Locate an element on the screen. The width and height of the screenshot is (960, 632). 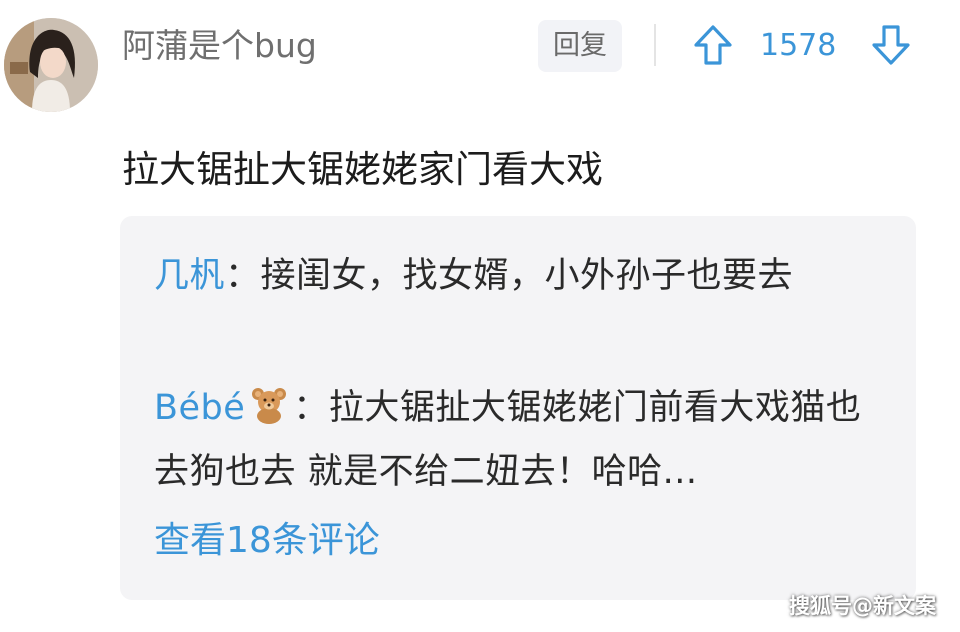
upvote-arrow-icon is located at coordinates (713, 45).